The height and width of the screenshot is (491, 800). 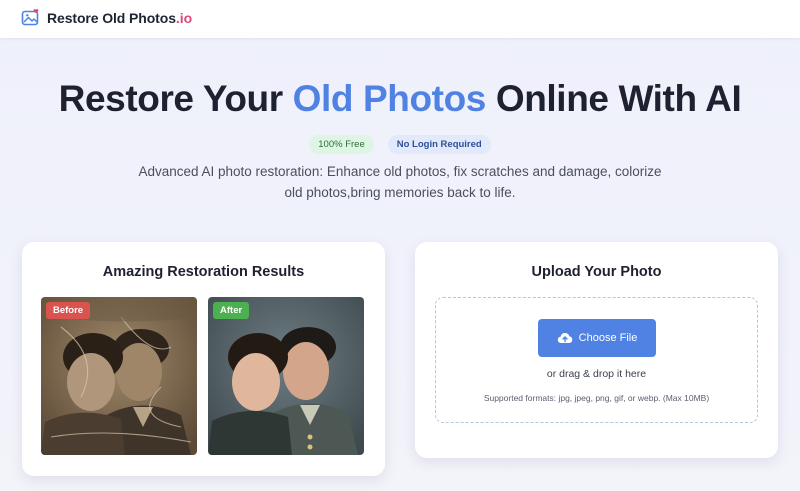 What do you see at coordinates (68, 310) in the screenshot?
I see `before-tag: Before` at bounding box center [68, 310].